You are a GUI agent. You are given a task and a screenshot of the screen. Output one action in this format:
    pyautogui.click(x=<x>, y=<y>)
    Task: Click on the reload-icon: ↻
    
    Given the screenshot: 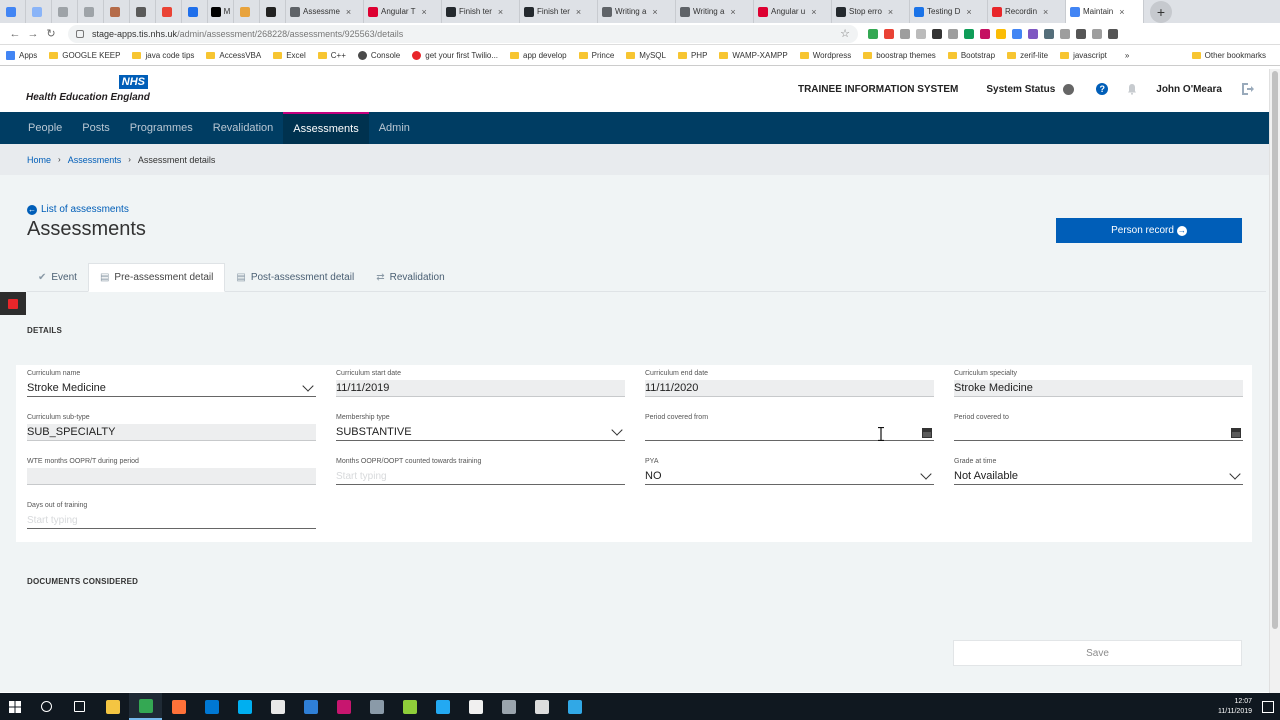 What is the action you would take?
    pyautogui.click(x=51, y=33)
    